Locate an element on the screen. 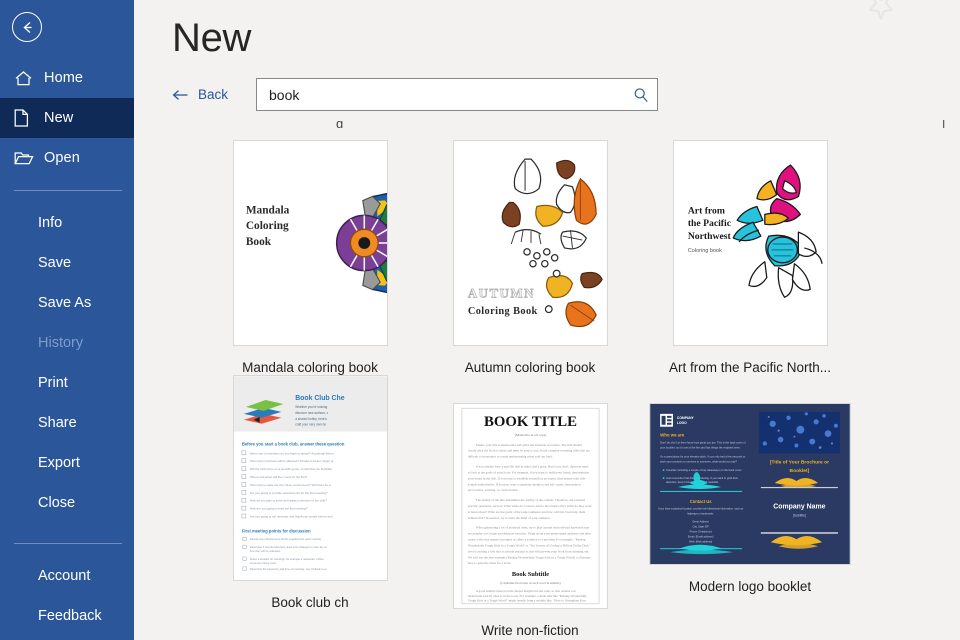  sidebar-item-save-as: Save As is located at coordinates (67, 303).